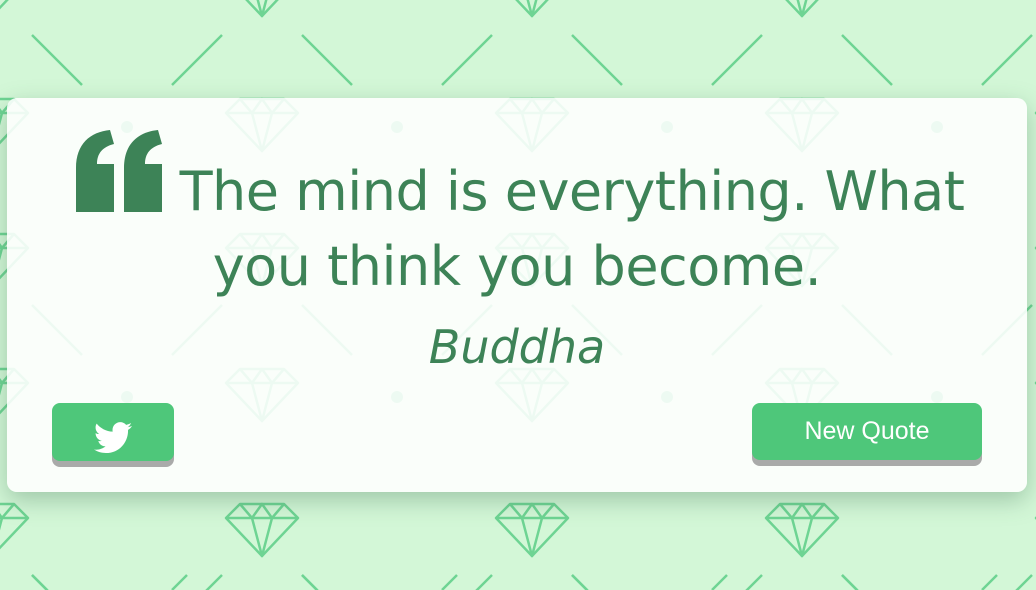  Describe the element at coordinates (867, 431) in the screenshot. I see `new-quote-button: New Quote` at that location.